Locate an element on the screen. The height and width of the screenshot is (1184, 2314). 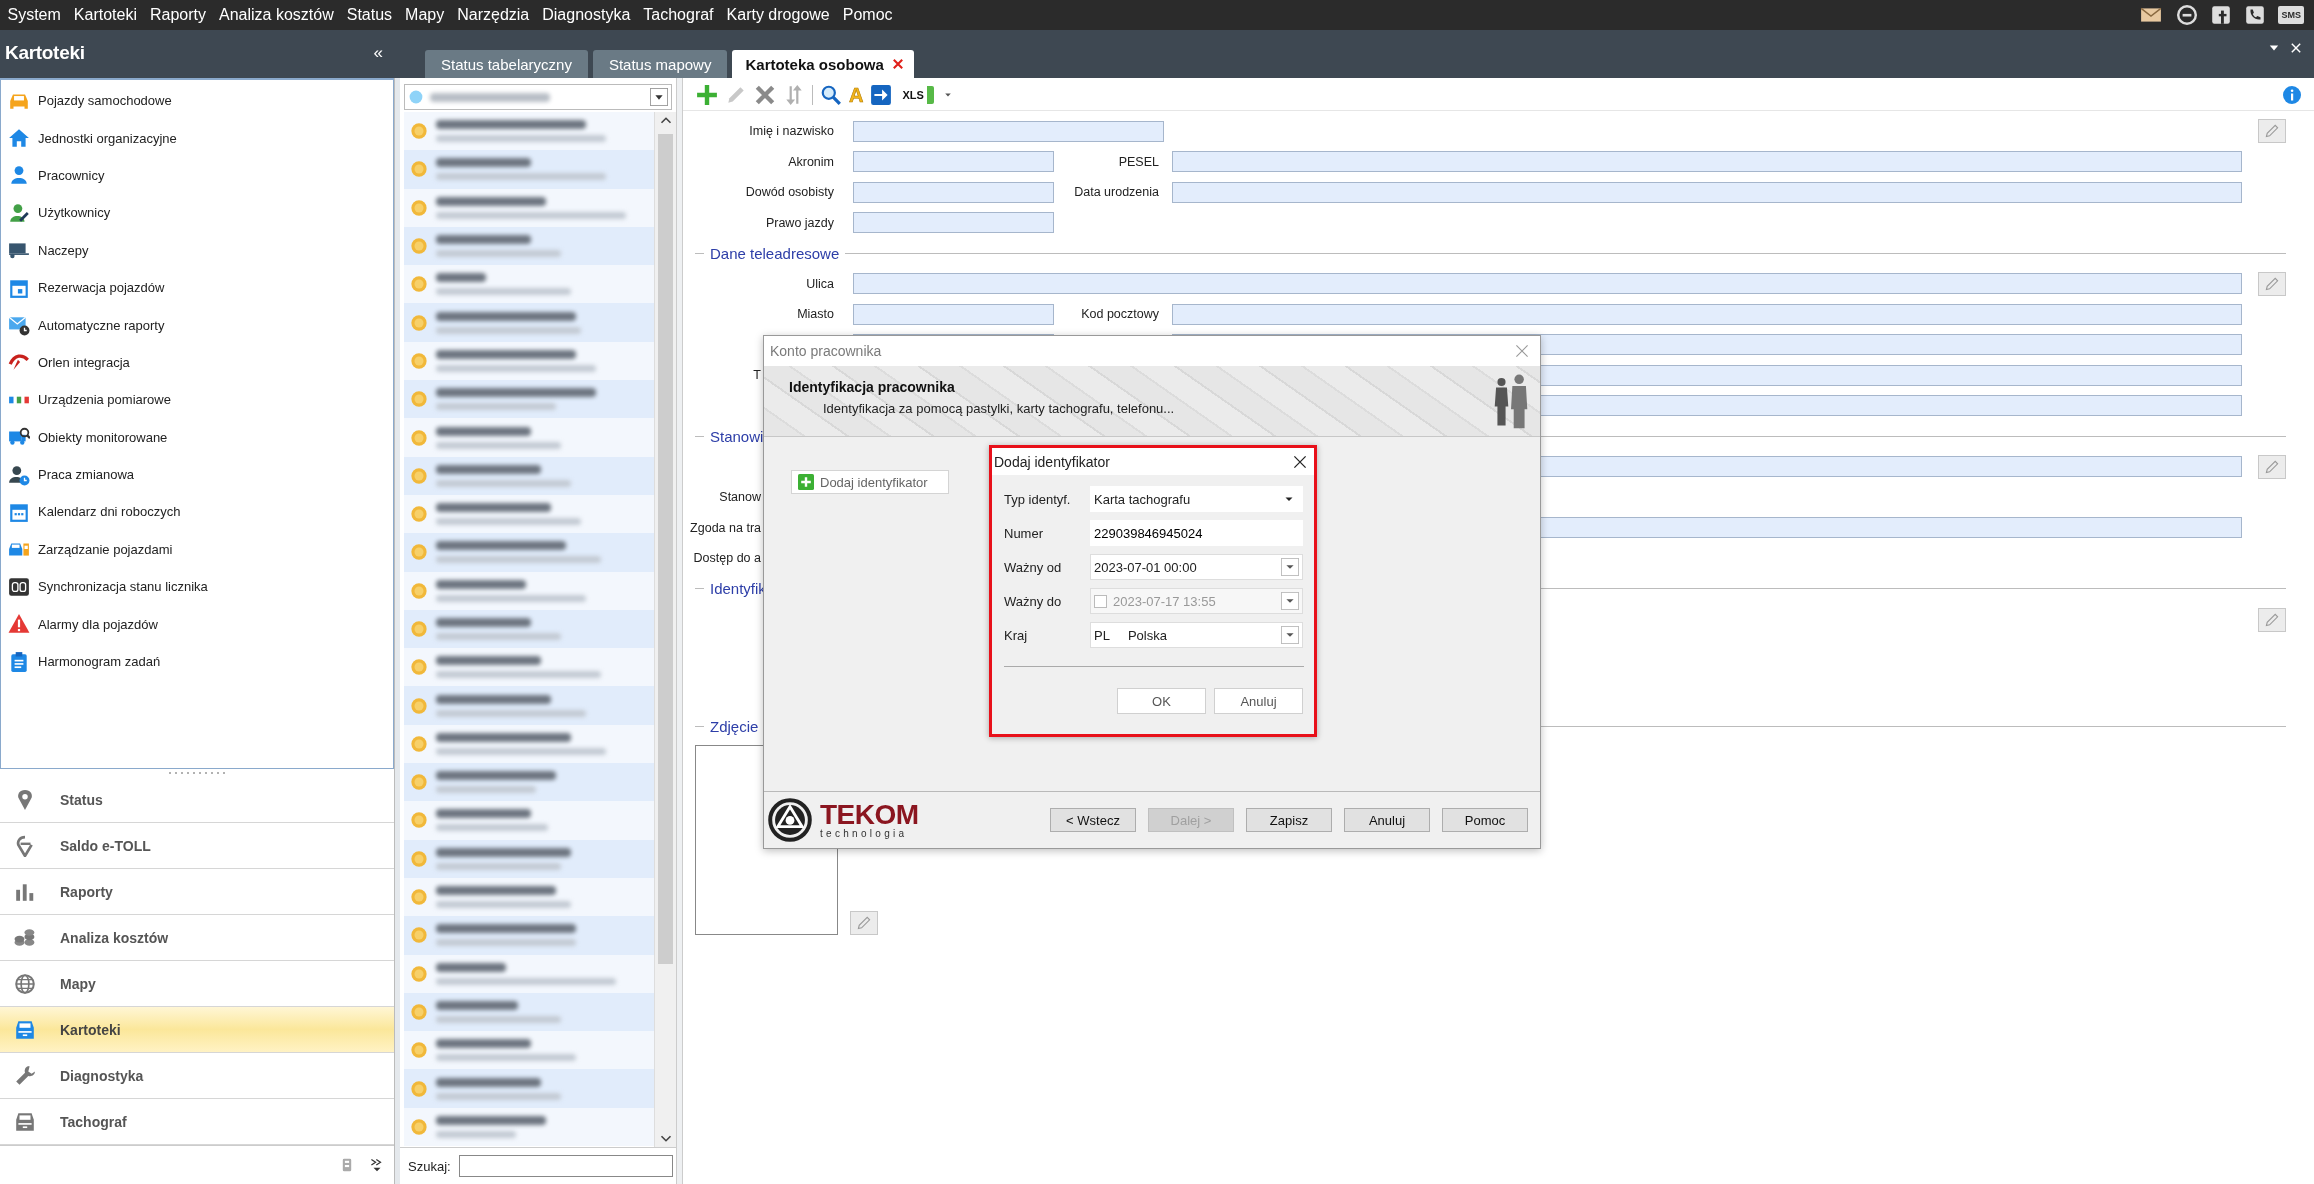
field-label: Kod pocztowy is located at coordinates (1120, 314).